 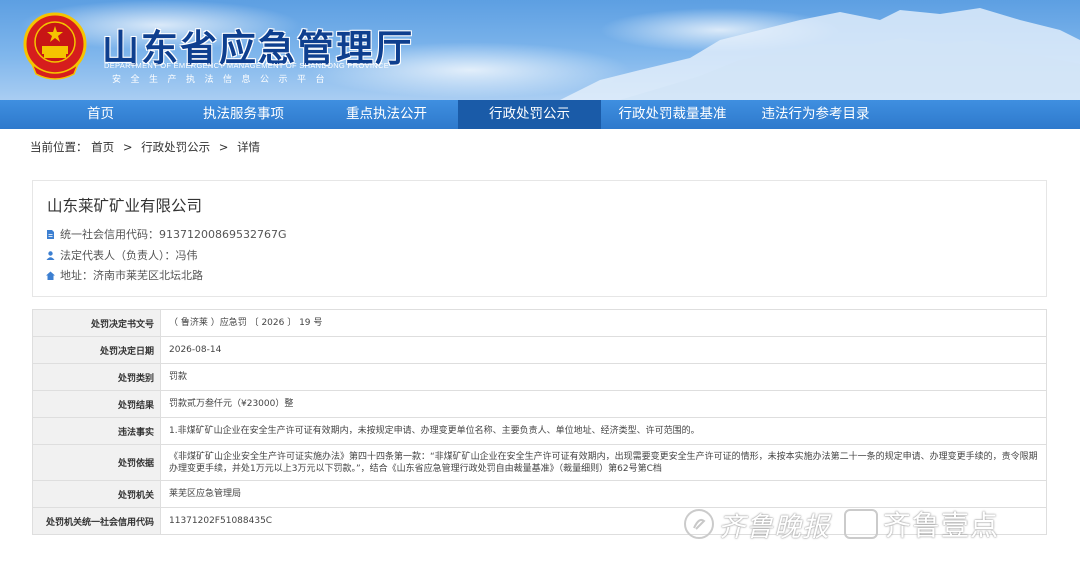 What do you see at coordinates (173, 234) in the screenshot?
I see `credit-code-text: 统一社会信用代码：91371200869532767G` at bounding box center [173, 234].